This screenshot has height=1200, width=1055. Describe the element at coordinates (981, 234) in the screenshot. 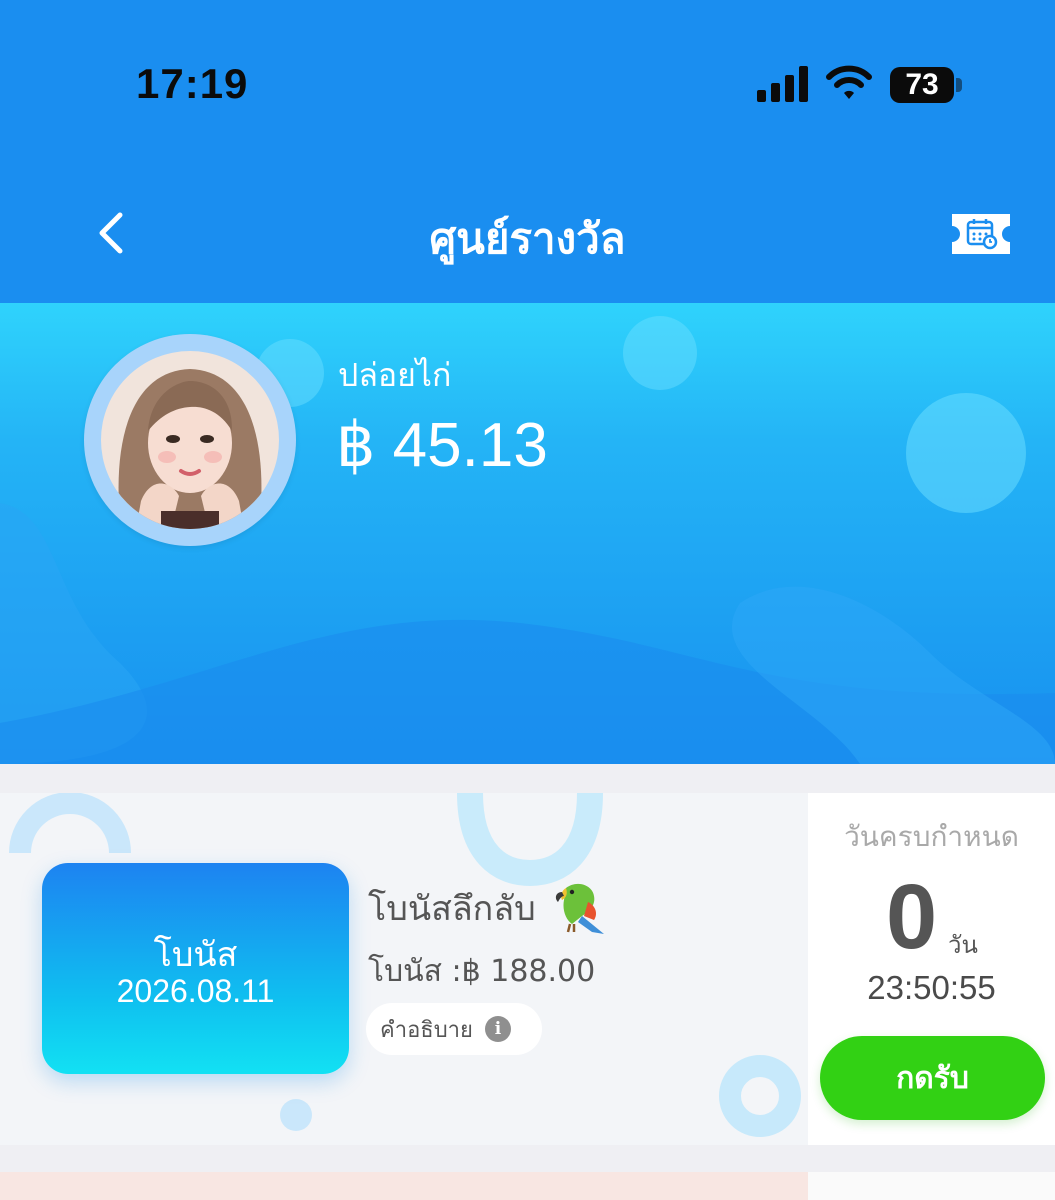

I see `calendar-ticket-icon` at that location.